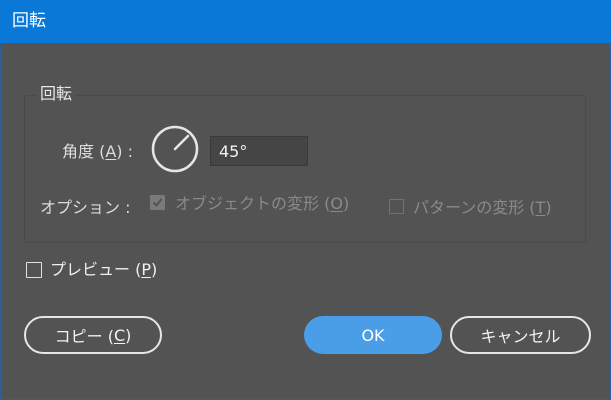 The height and width of the screenshot is (400, 611). I want to click on copy-button: コピー (C), so click(93, 335).